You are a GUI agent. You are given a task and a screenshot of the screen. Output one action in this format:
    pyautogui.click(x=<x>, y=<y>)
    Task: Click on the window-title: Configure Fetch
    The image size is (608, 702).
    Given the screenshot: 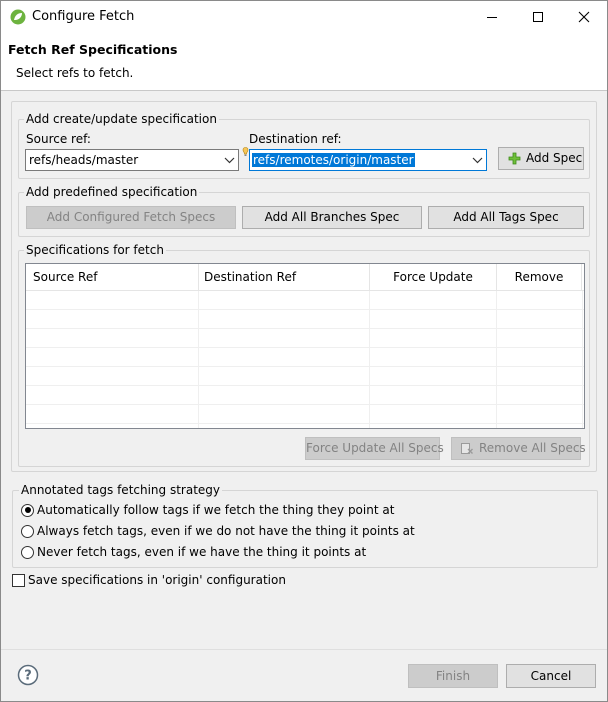 What is the action you would take?
    pyautogui.click(x=83, y=16)
    